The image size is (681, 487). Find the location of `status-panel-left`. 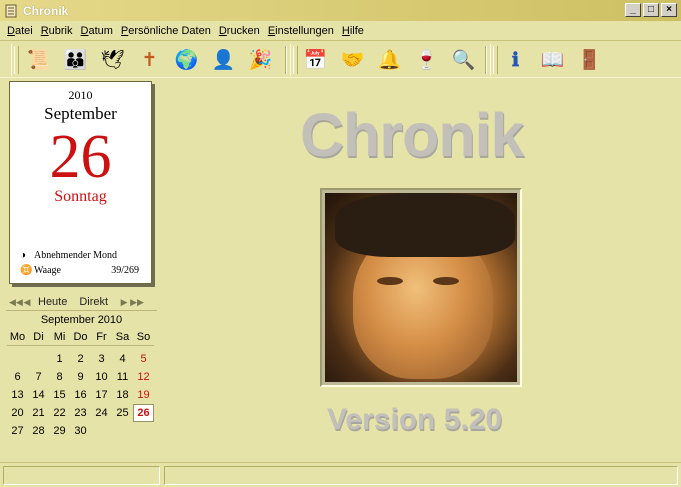

status-panel-left is located at coordinates (81, 475).